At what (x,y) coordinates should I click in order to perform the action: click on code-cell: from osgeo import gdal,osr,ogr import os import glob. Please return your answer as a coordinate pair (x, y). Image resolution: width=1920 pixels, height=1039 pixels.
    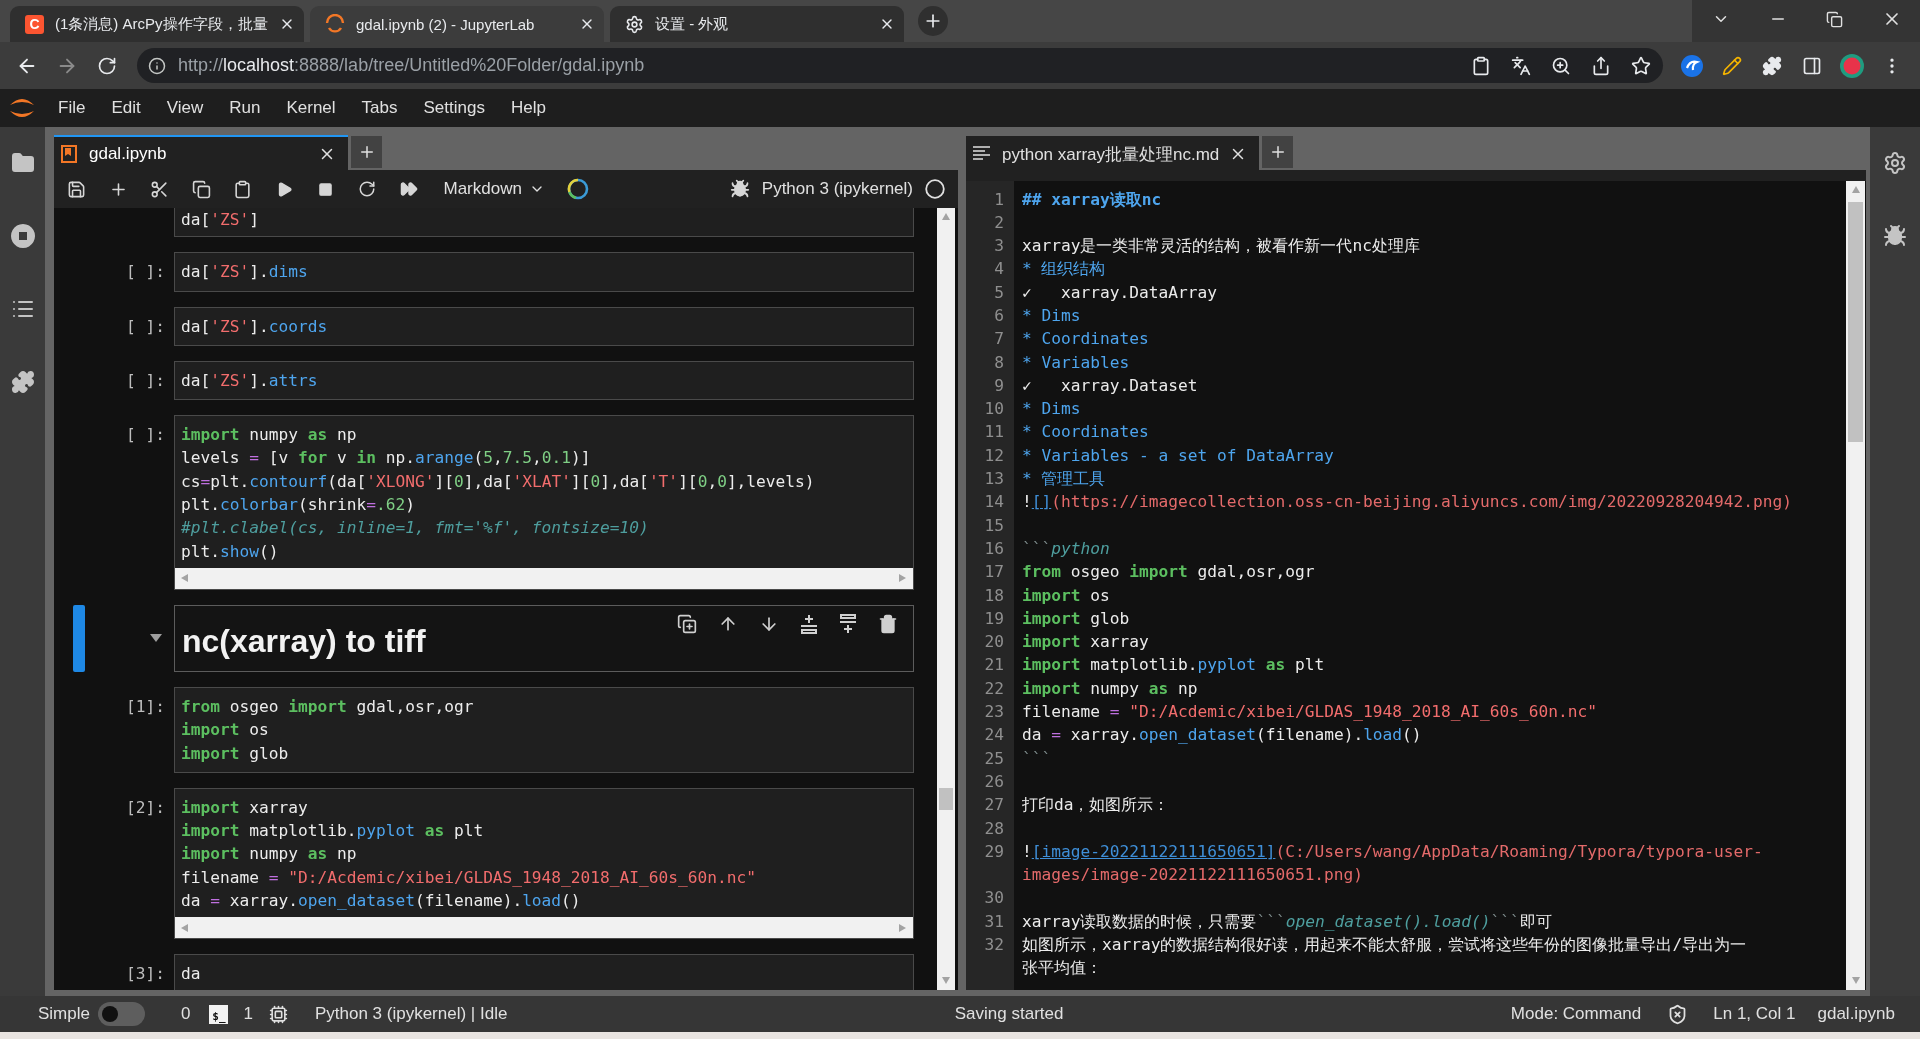
    Looking at the image, I should click on (544, 729).